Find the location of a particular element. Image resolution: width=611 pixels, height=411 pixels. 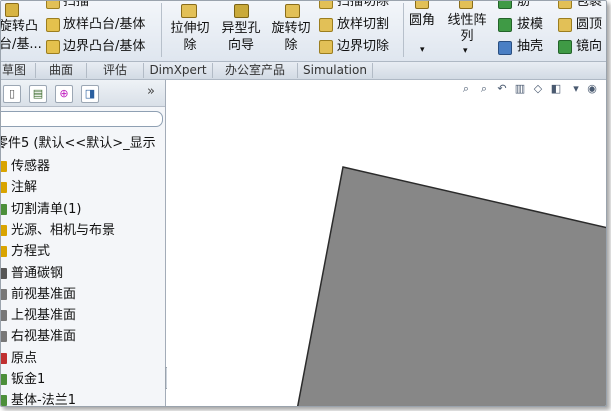

linear-pattern-icon is located at coordinates (466, 5).